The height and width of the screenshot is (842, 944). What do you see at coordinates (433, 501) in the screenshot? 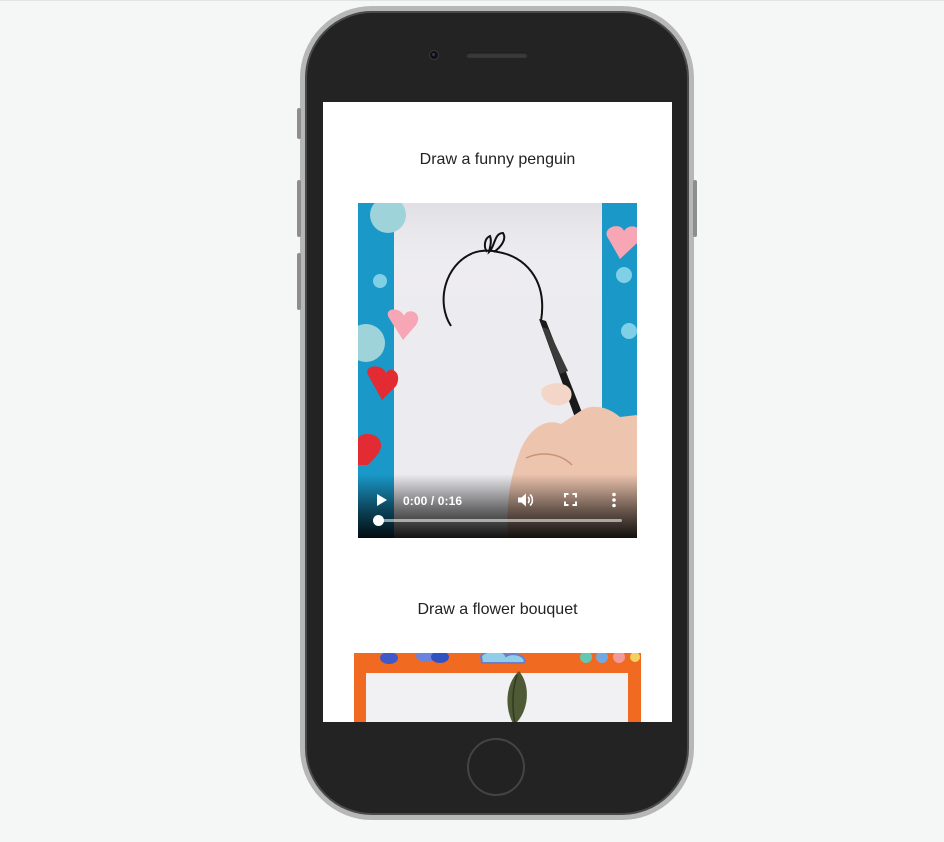
I see `video-time-display: 0:00 / 0:16` at bounding box center [433, 501].